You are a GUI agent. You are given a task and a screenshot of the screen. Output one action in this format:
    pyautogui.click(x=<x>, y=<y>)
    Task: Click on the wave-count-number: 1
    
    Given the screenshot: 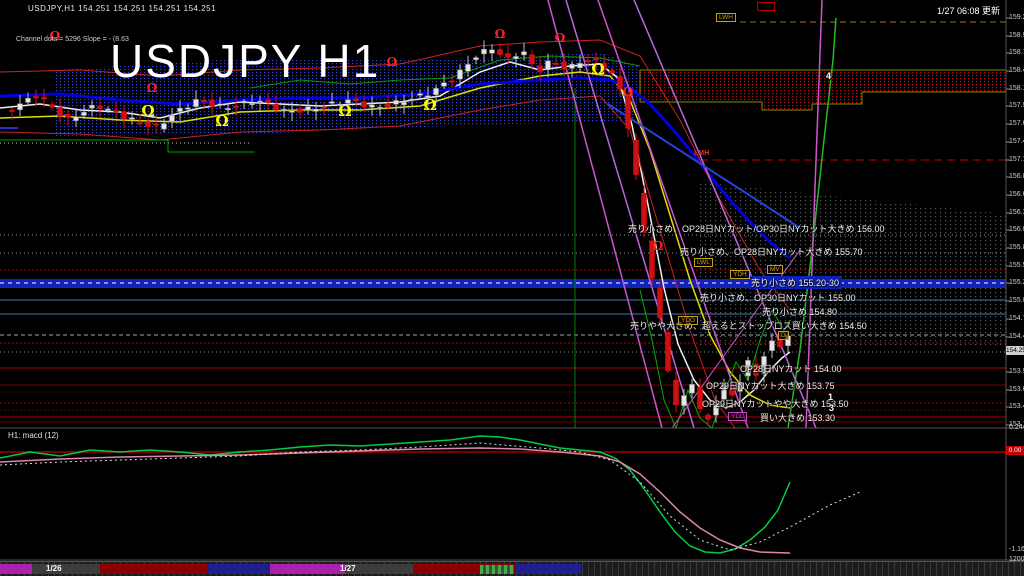 What is the action you would take?
    pyautogui.click(x=831, y=397)
    